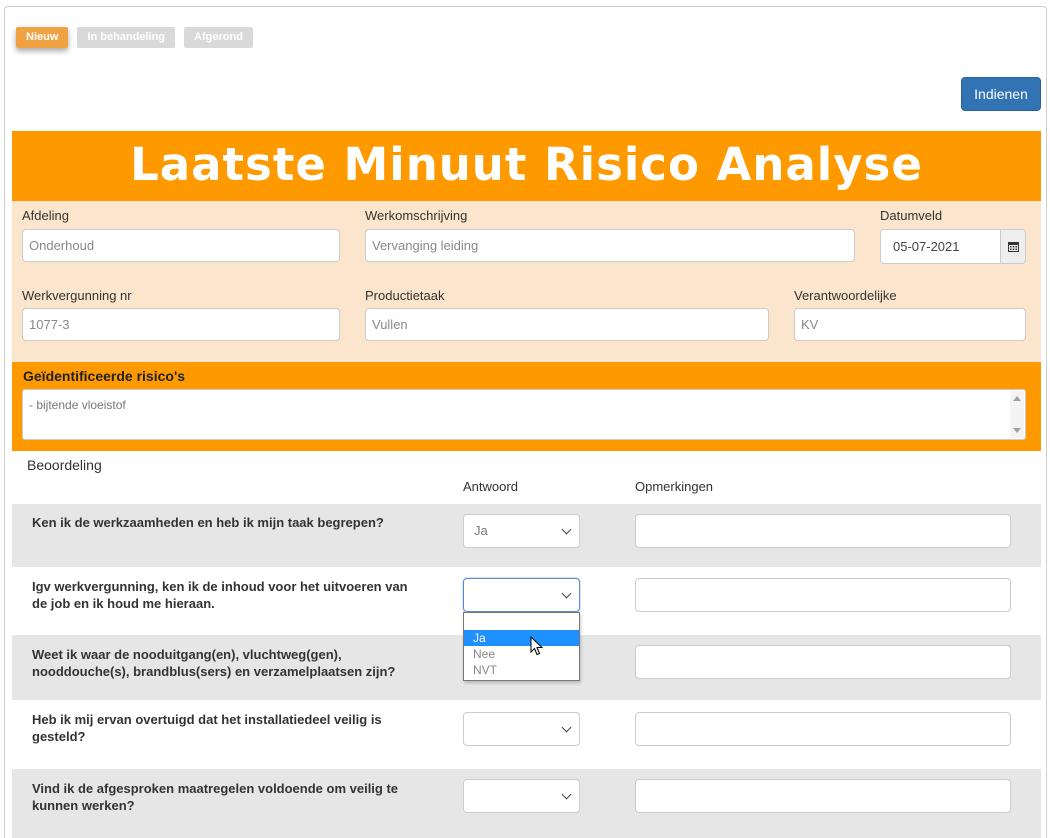 The image size is (1050, 838). What do you see at coordinates (126, 37) in the screenshot?
I see `step-in-behandeling: In behandeling` at bounding box center [126, 37].